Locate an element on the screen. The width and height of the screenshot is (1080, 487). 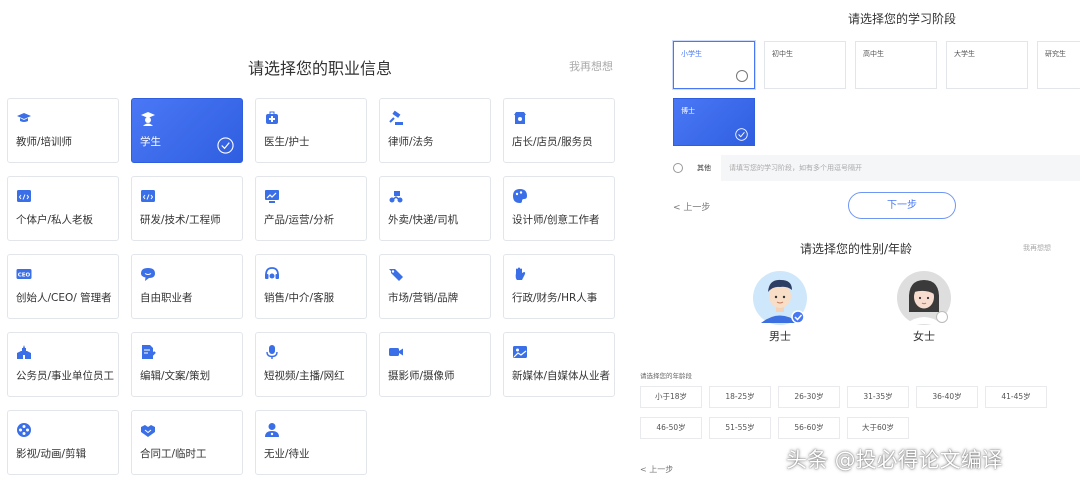
occupation-card-label: 教师/培训师 is located at coordinates (44, 142).